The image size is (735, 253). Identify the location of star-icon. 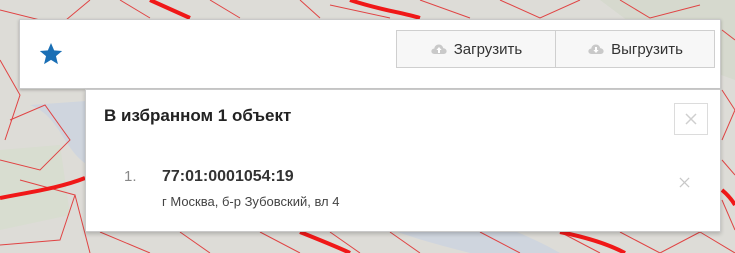
(51, 54).